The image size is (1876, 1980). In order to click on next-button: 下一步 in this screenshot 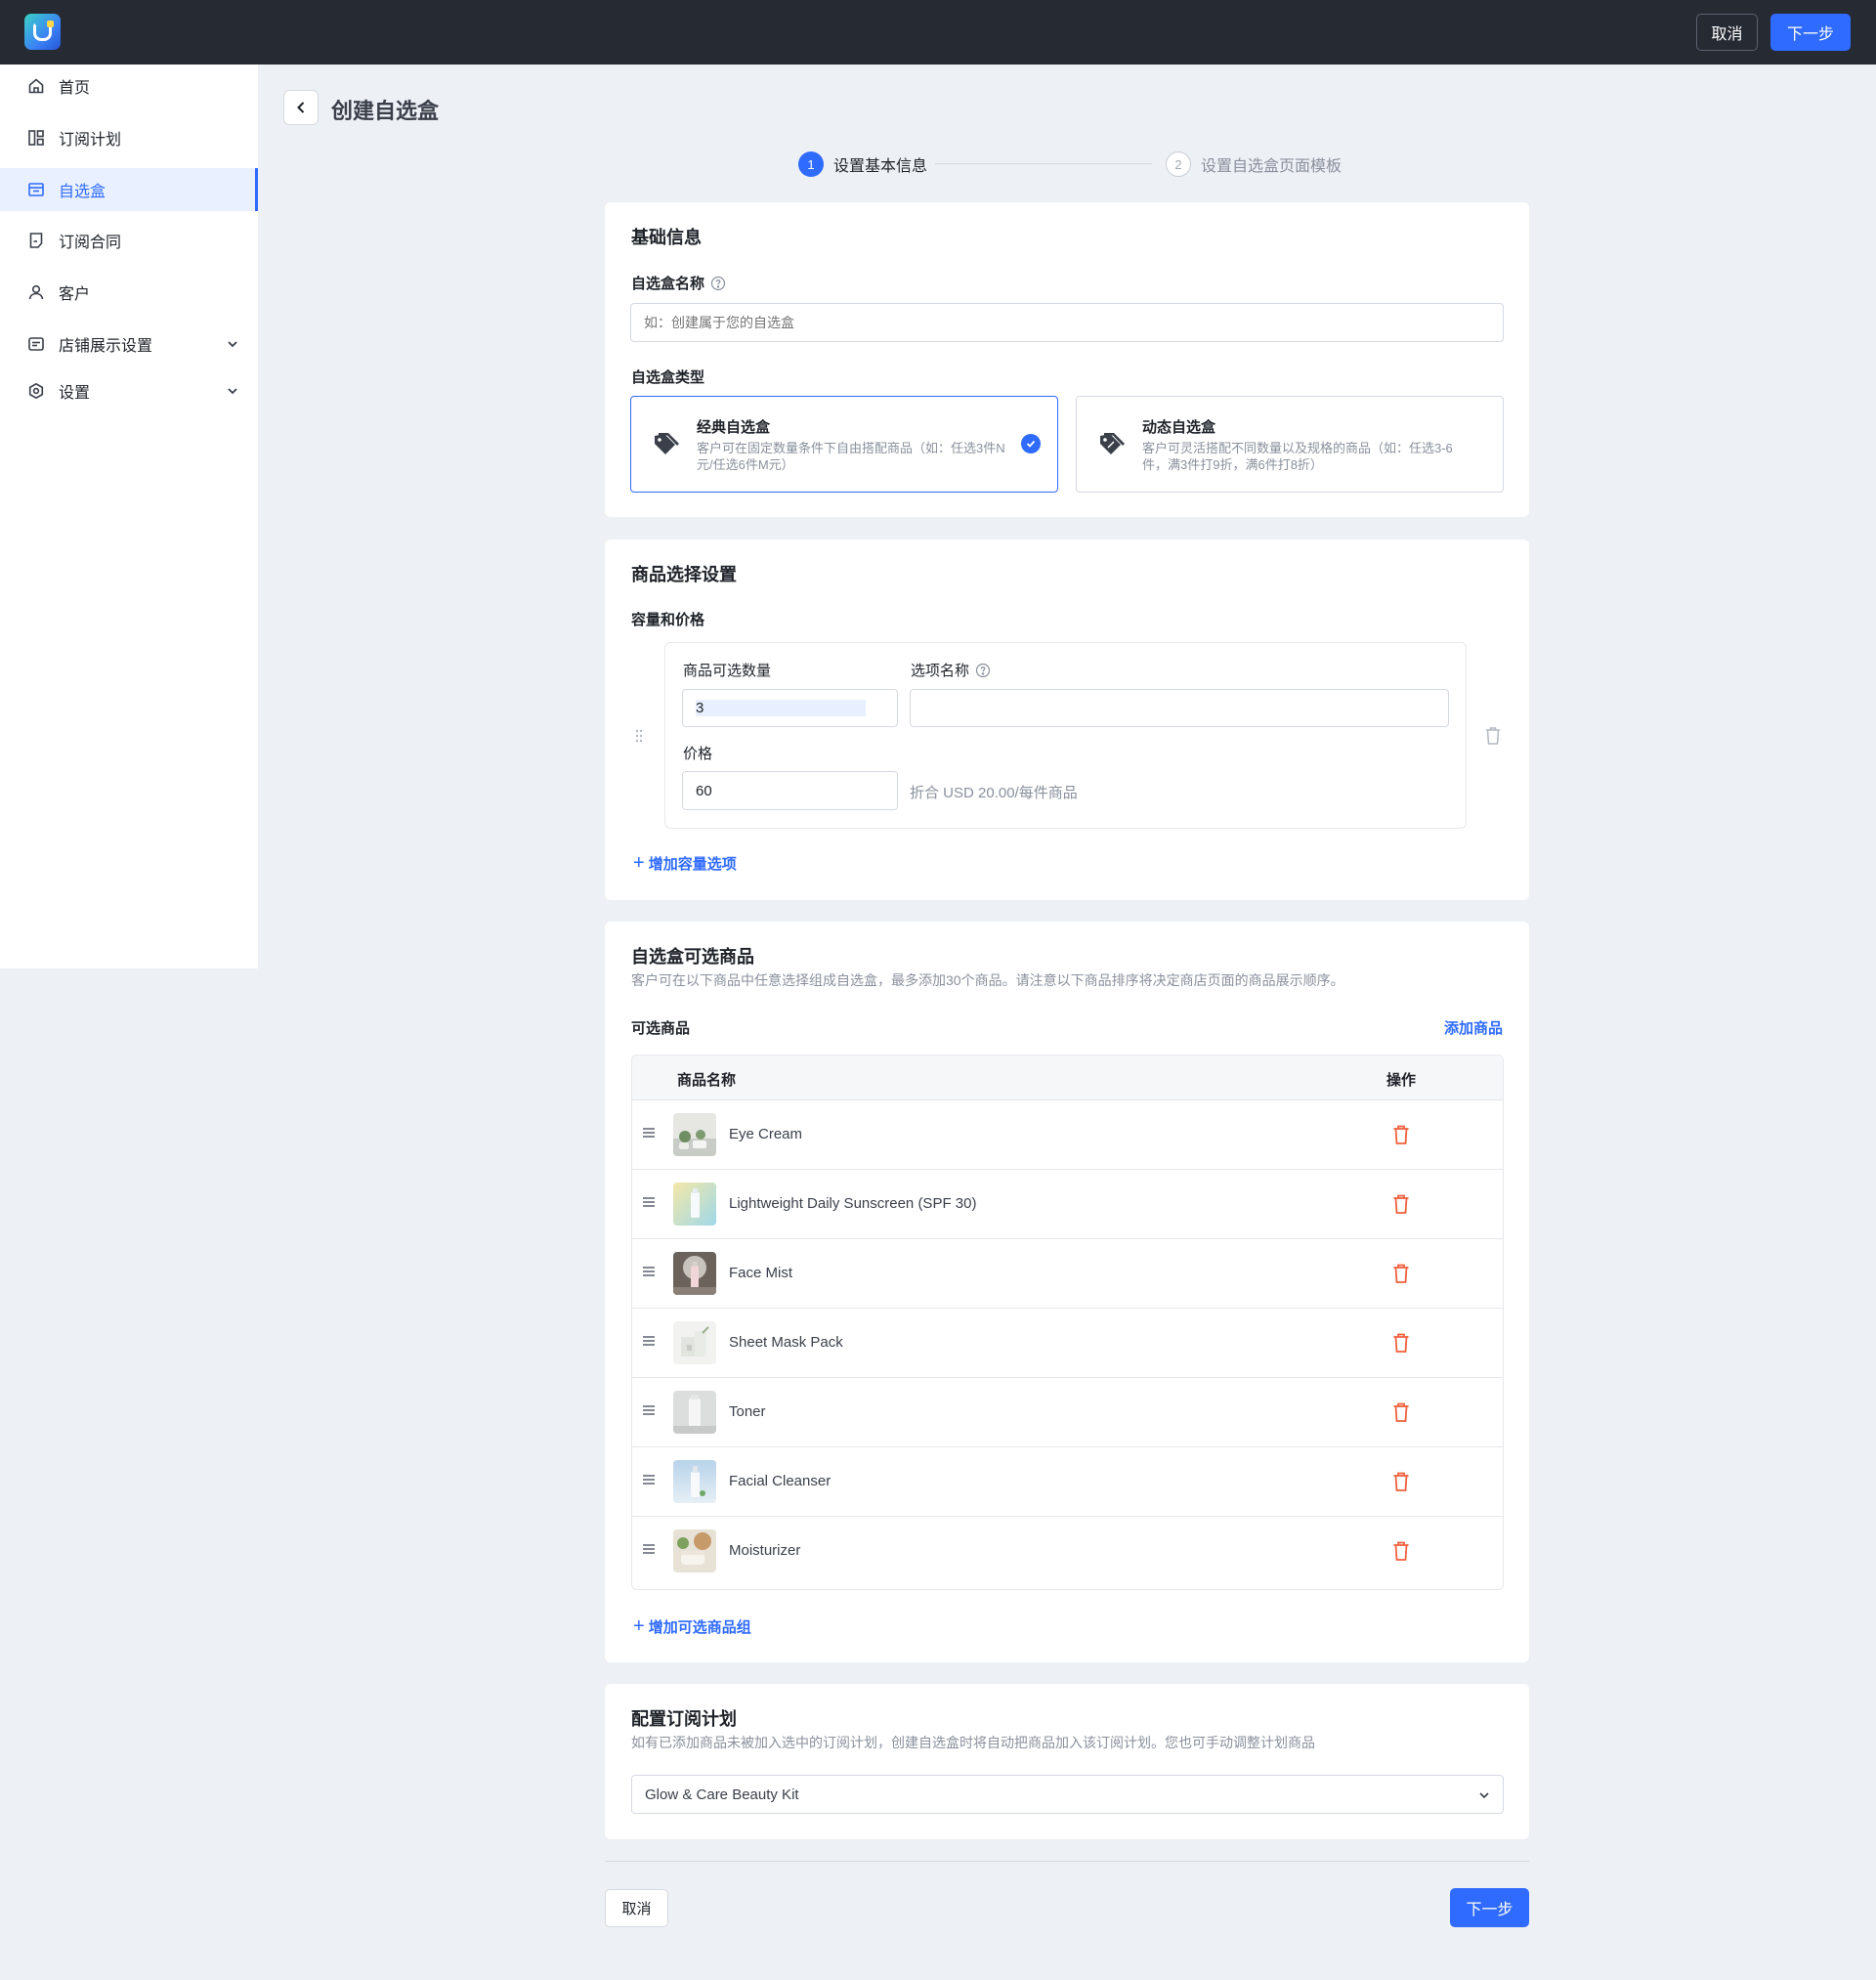, I will do `click(1489, 1907)`.